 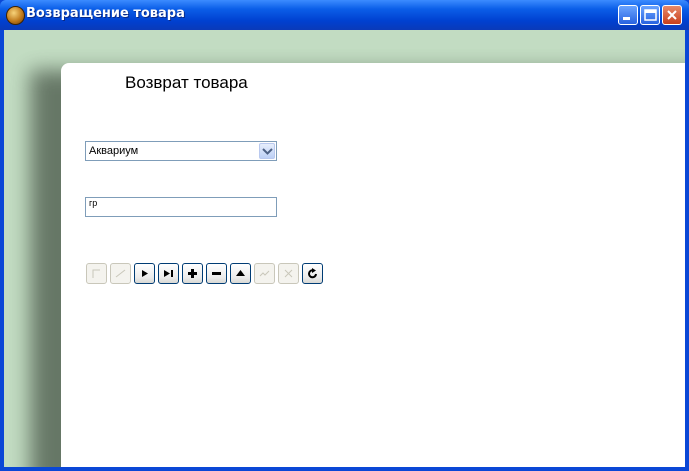 I want to click on prior-record-icon, so click(x=120, y=273).